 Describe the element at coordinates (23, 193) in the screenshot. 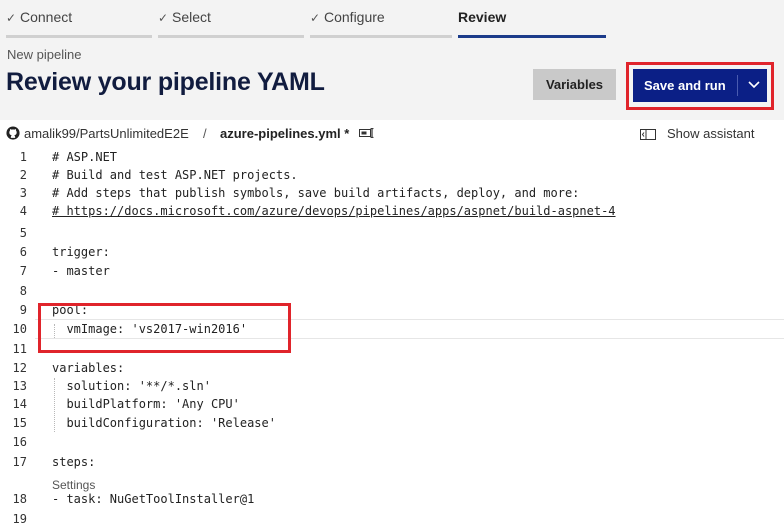

I see `line-number: 3` at that location.